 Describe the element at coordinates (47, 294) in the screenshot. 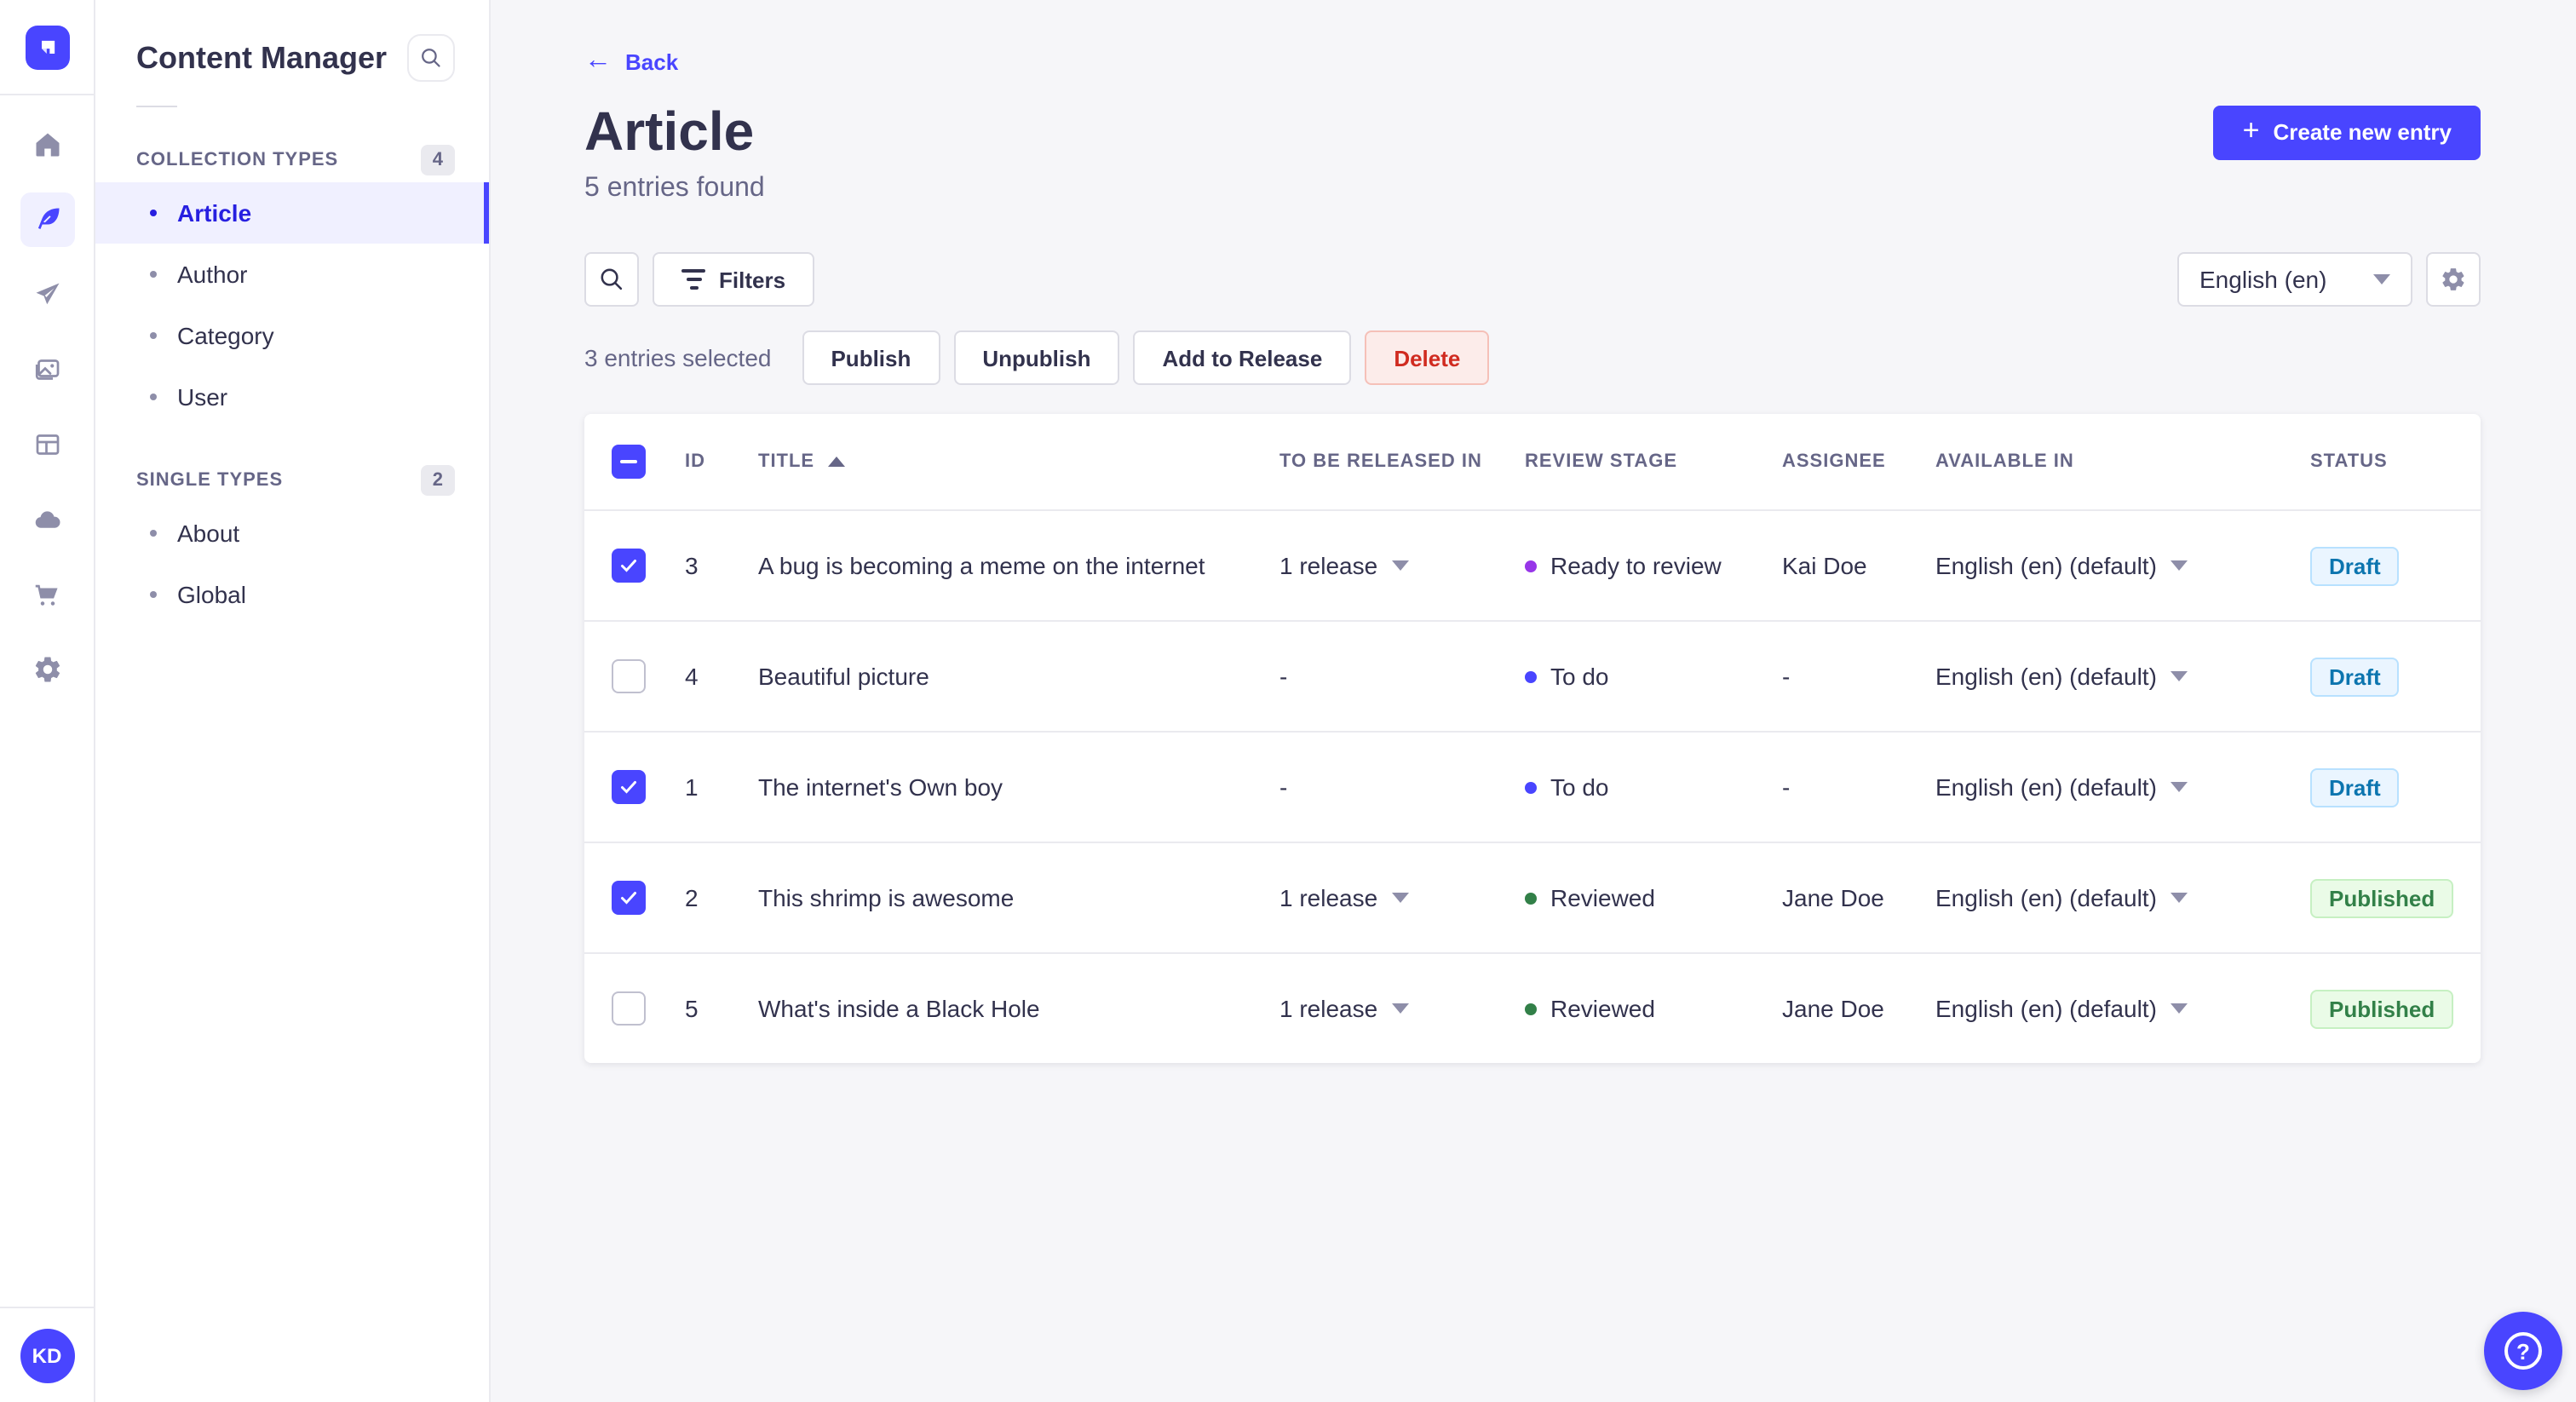

I see `paper-plane-icon` at that location.